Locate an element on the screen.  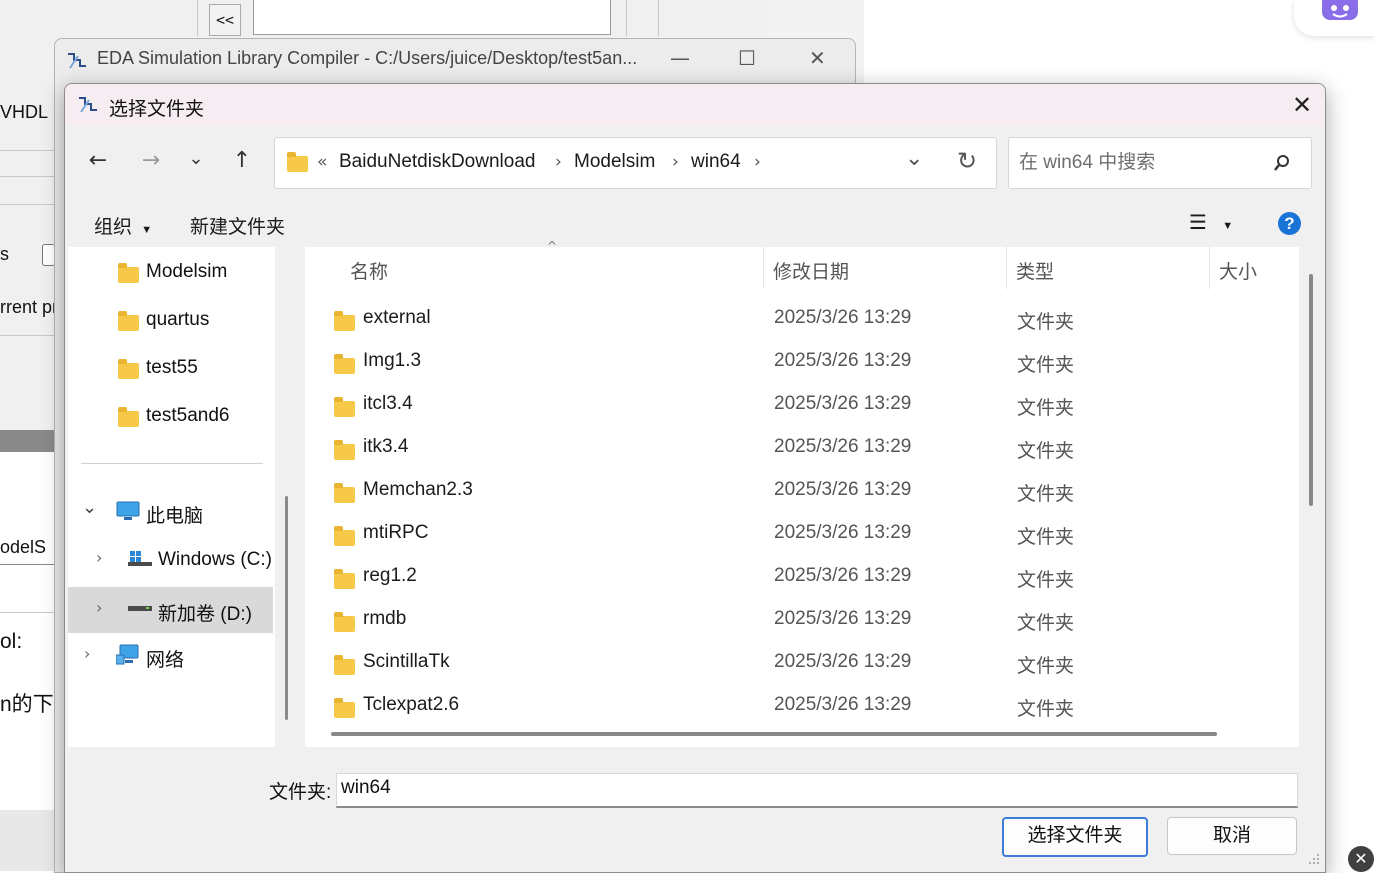
nav-divider is located at coordinates (172, 463).